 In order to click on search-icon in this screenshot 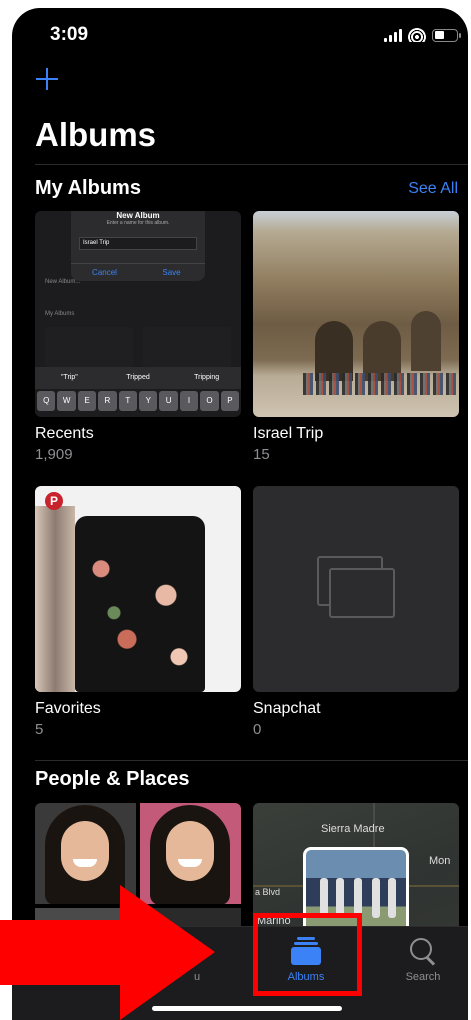, I will do `click(423, 952)`.